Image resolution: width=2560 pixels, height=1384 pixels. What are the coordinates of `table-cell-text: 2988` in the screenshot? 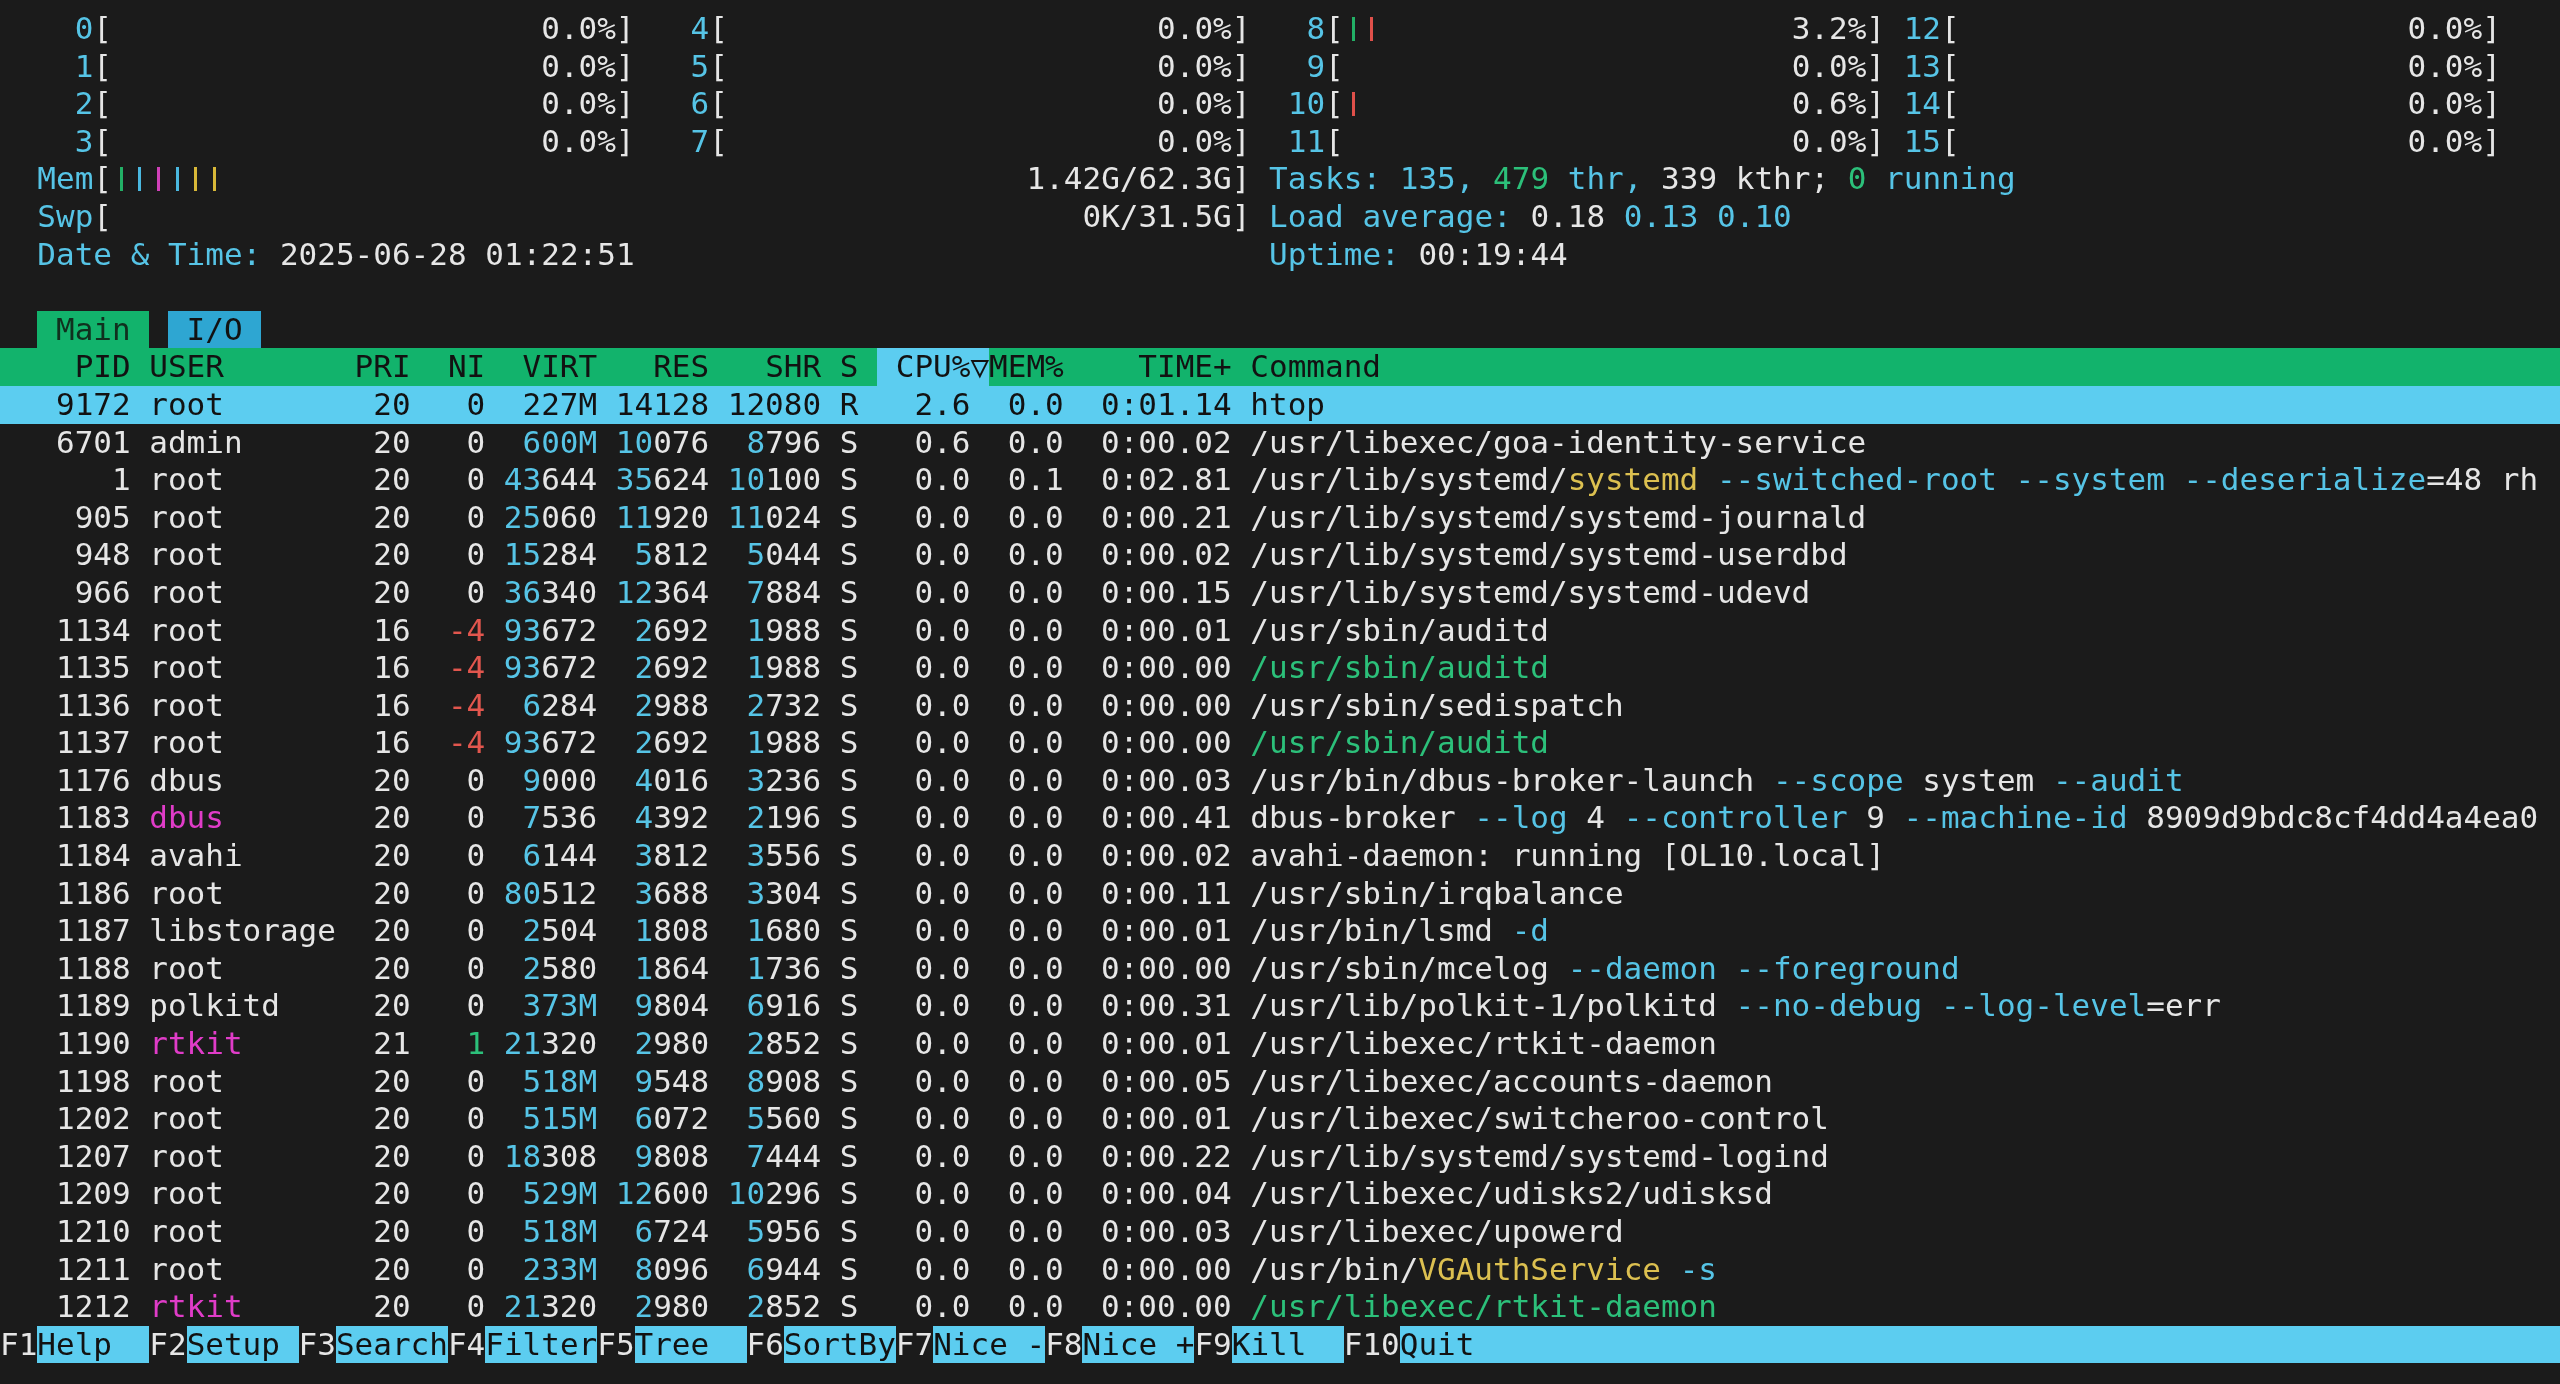 It's located at (671, 705).